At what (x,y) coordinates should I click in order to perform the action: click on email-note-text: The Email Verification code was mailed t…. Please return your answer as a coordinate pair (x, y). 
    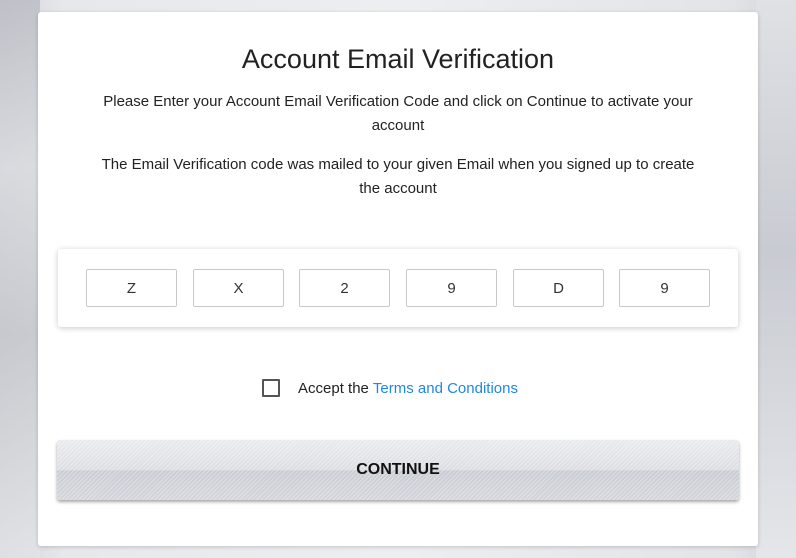
    Looking at the image, I should click on (398, 176).